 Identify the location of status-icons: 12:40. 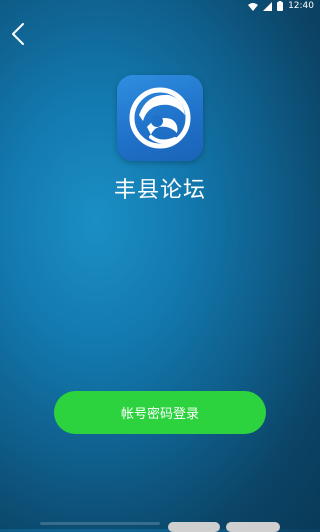
(281, 6).